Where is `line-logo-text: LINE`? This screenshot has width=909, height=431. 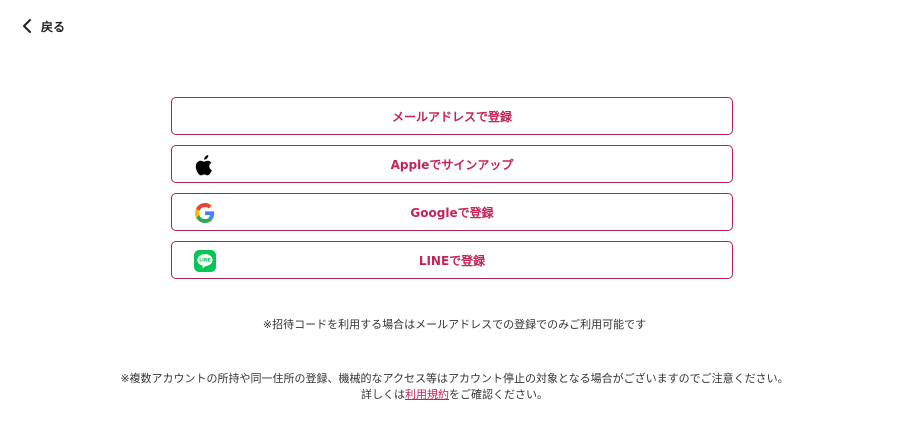 line-logo-text: LINE is located at coordinates (205, 261).